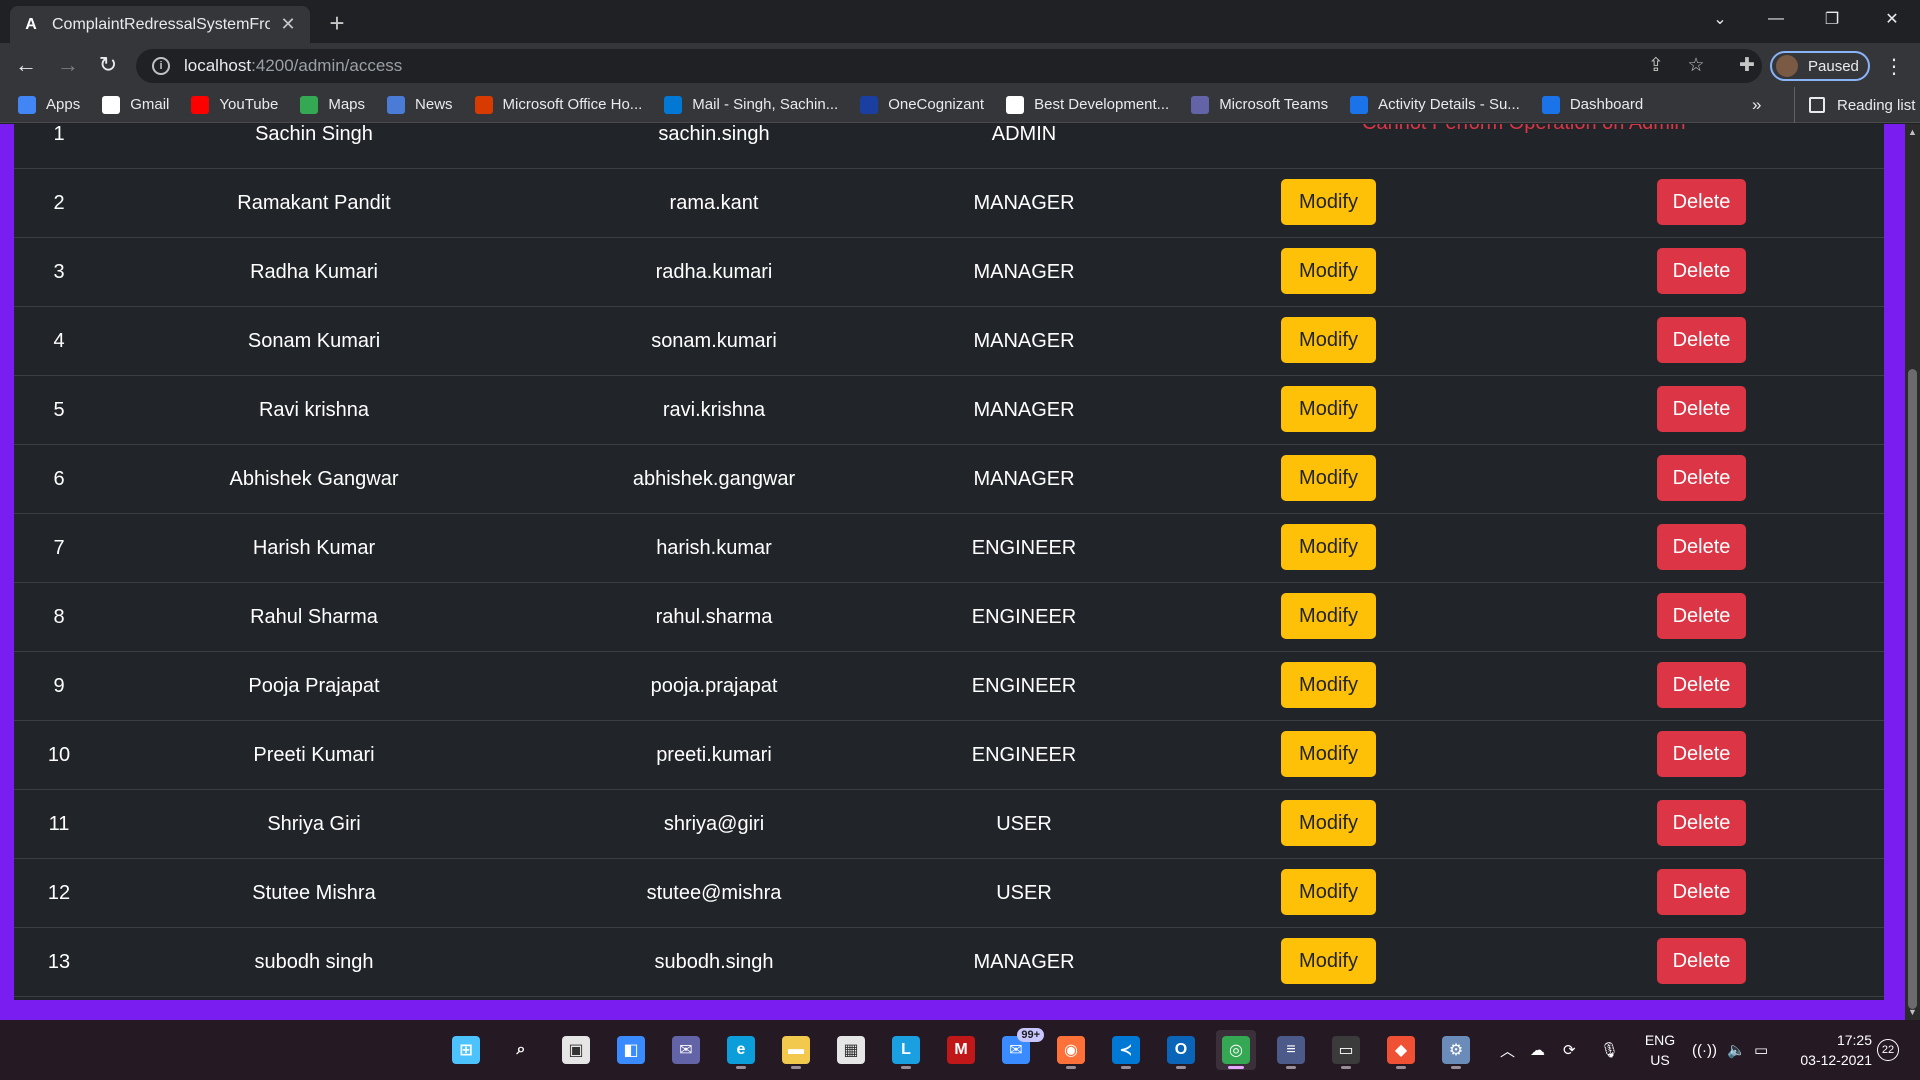 Image resolution: width=1920 pixels, height=1080 pixels. I want to click on role-cell: ENGINEER, so click(1024, 754).